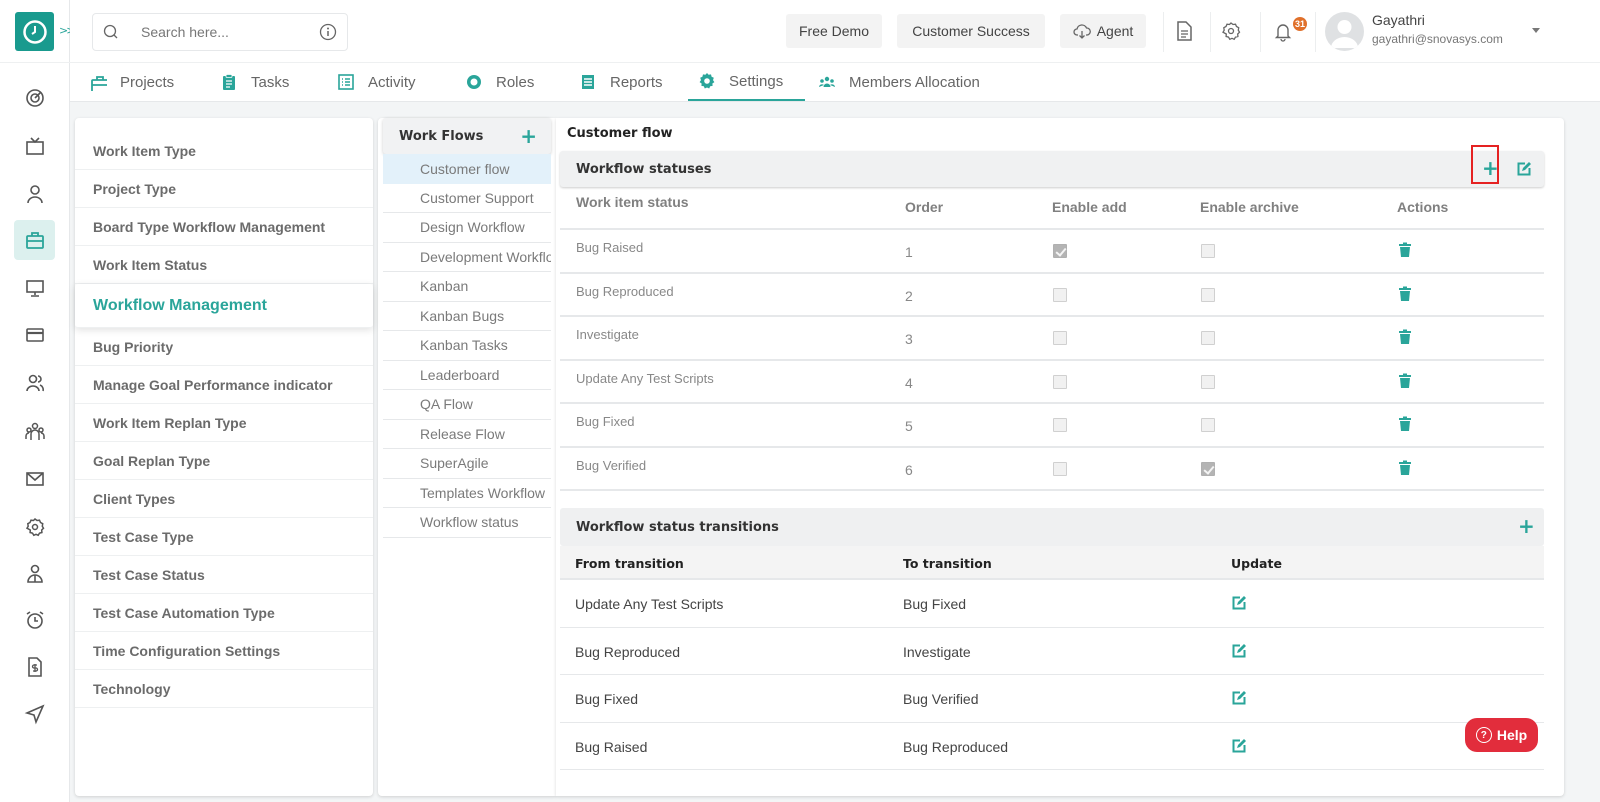 The height and width of the screenshot is (802, 1600). What do you see at coordinates (467, 169) in the screenshot?
I see `workflow-item: Customer flow` at bounding box center [467, 169].